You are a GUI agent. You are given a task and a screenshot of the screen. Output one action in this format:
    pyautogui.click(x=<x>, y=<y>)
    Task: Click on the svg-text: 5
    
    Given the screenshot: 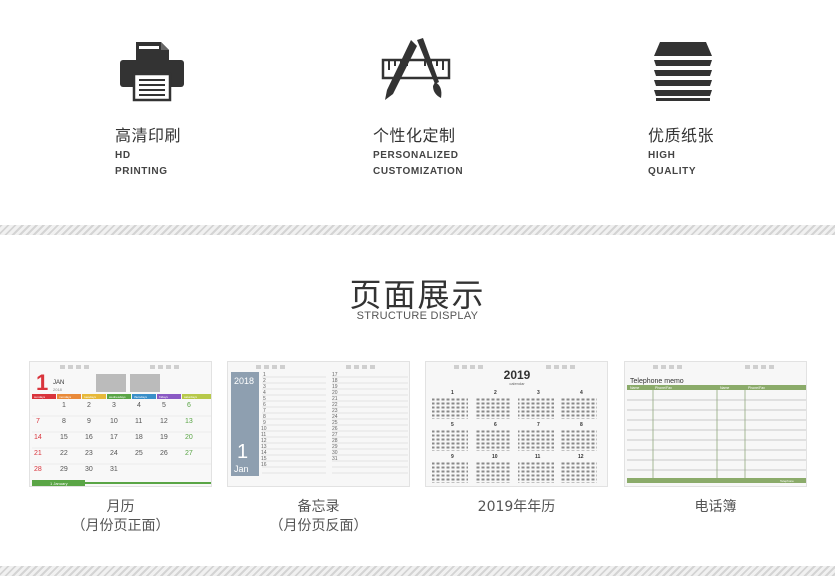 What is the action you would take?
    pyautogui.click(x=164, y=405)
    